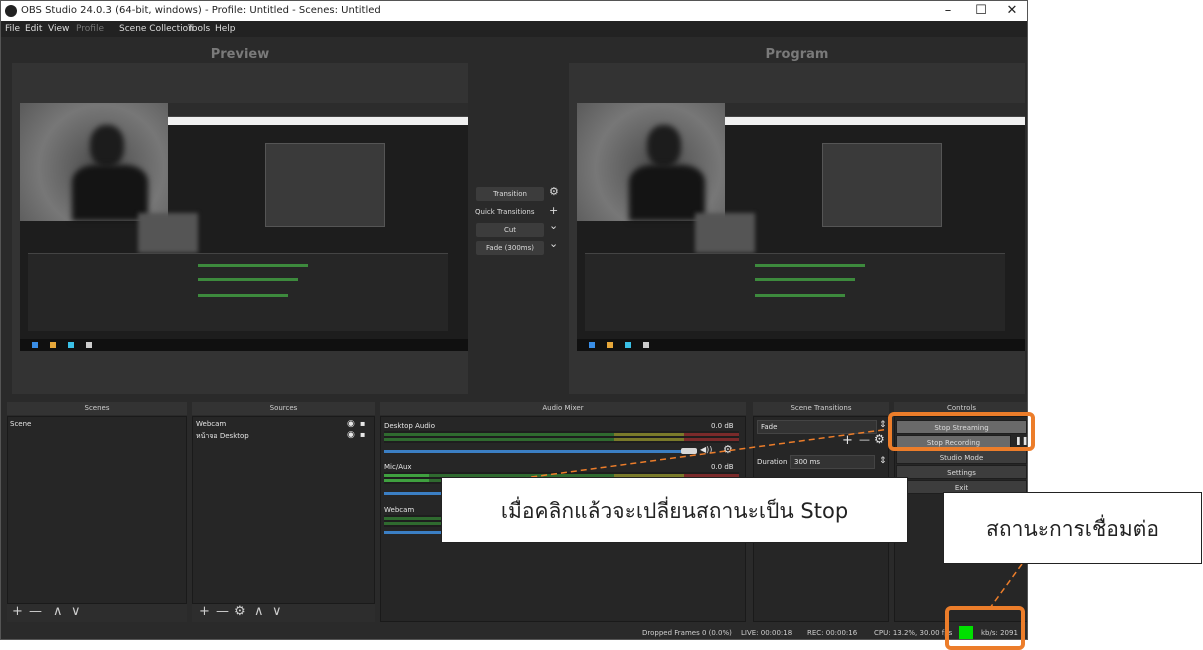 This screenshot has width=1203, height=650. What do you see at coordinates (832, 462) in the screenshot?
I see `duration-input: 300 ms` at bounding box center [832, 462].